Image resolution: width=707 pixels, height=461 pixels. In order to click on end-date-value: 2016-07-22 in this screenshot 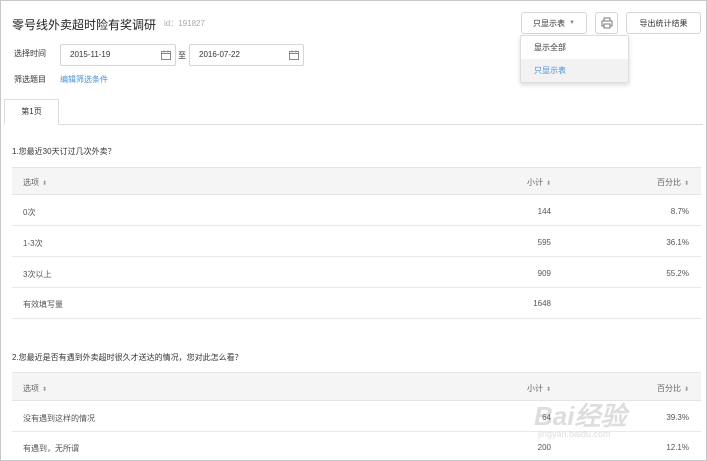, I will do `click(219, 54)`.